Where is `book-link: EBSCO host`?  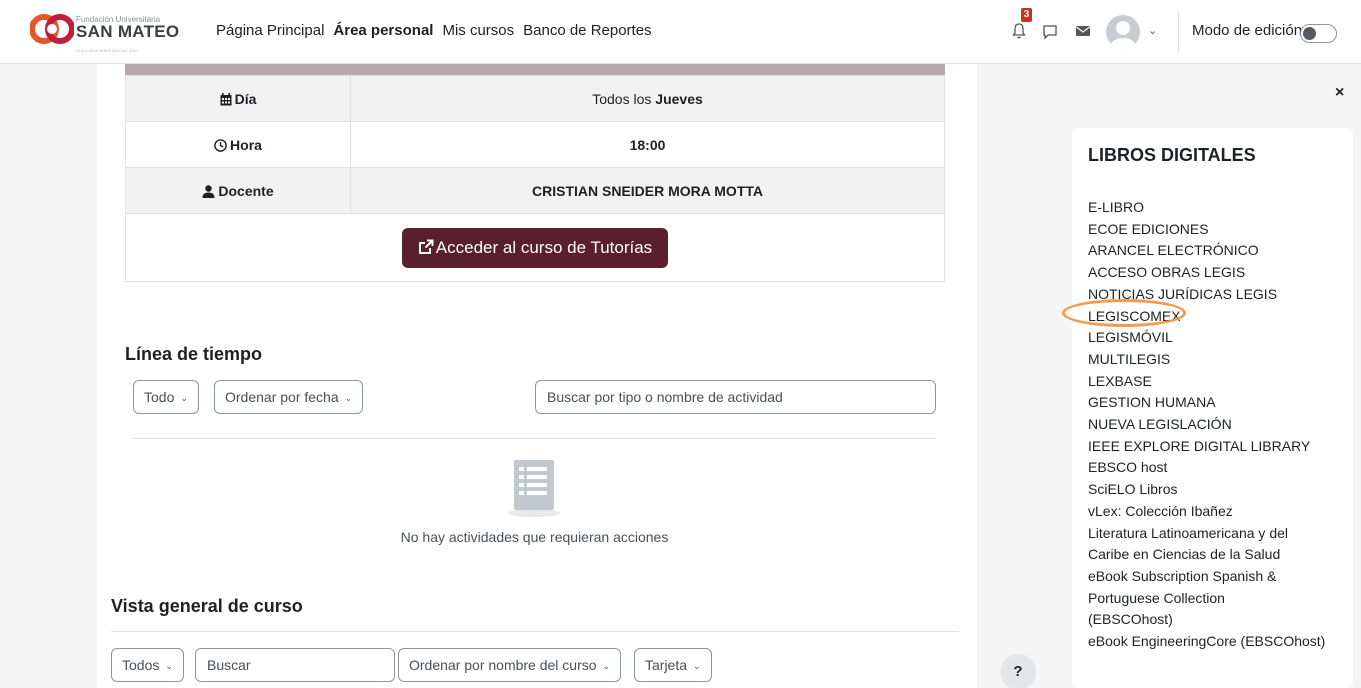
book-link: EBSCO host is located at coordinates (1213, 468).